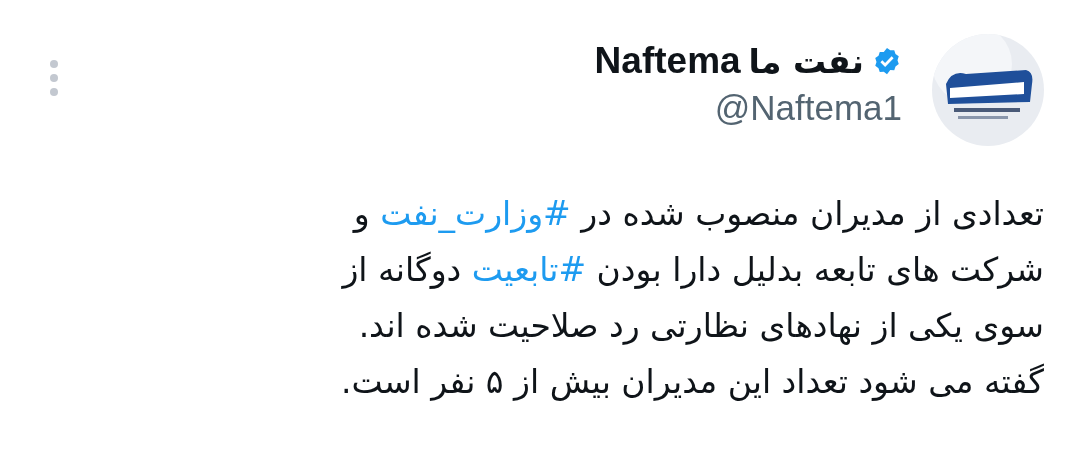 Image resolution: width=1080 pixels, height=472 pixels. Describe the element at coordinates (806, 61) in the screenshot. I see `display-name-persian: نفت ما` at that location.